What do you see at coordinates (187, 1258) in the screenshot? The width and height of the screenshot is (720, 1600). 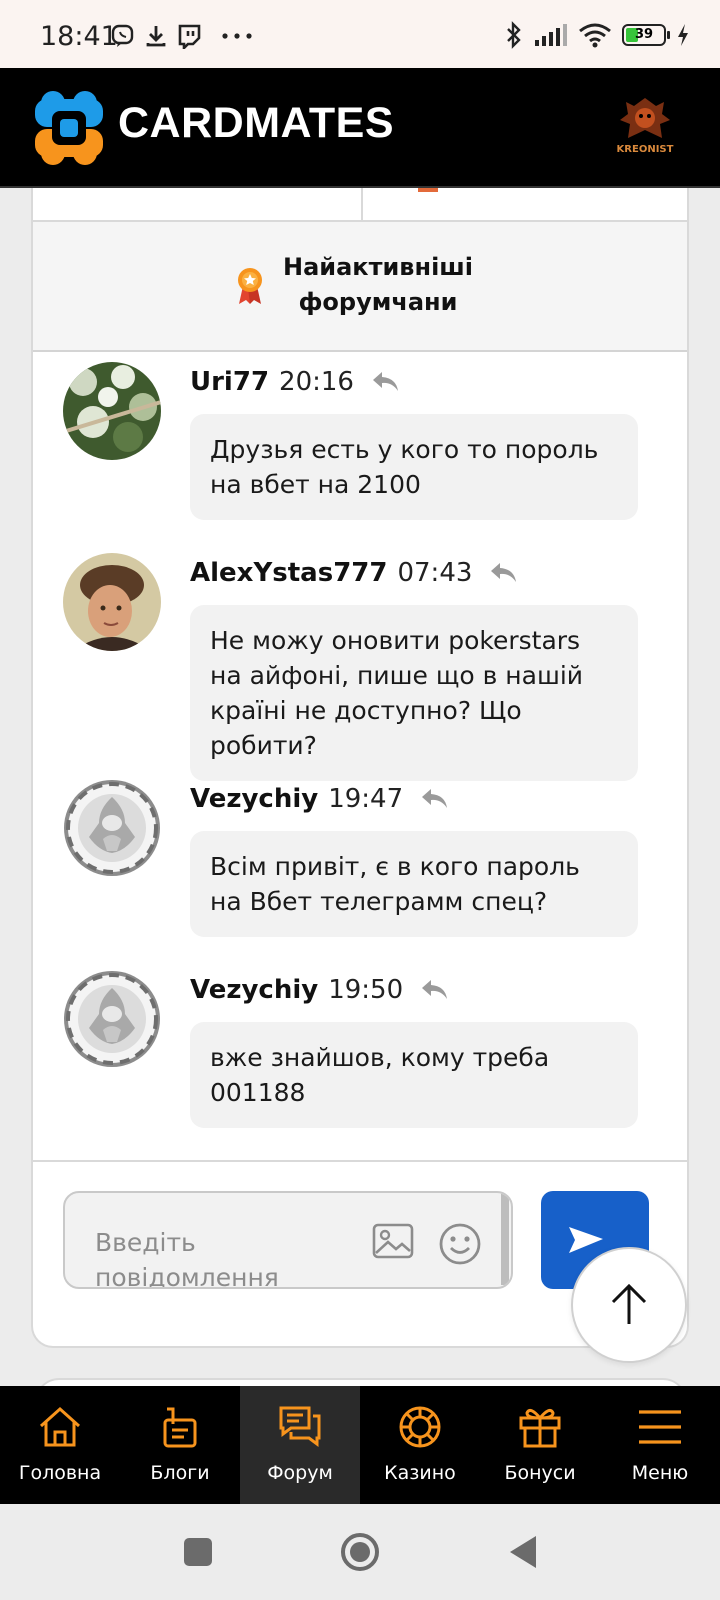 I see `message-input-placeholder: Введіть повідомлення` at bounding box center [187, 1258].